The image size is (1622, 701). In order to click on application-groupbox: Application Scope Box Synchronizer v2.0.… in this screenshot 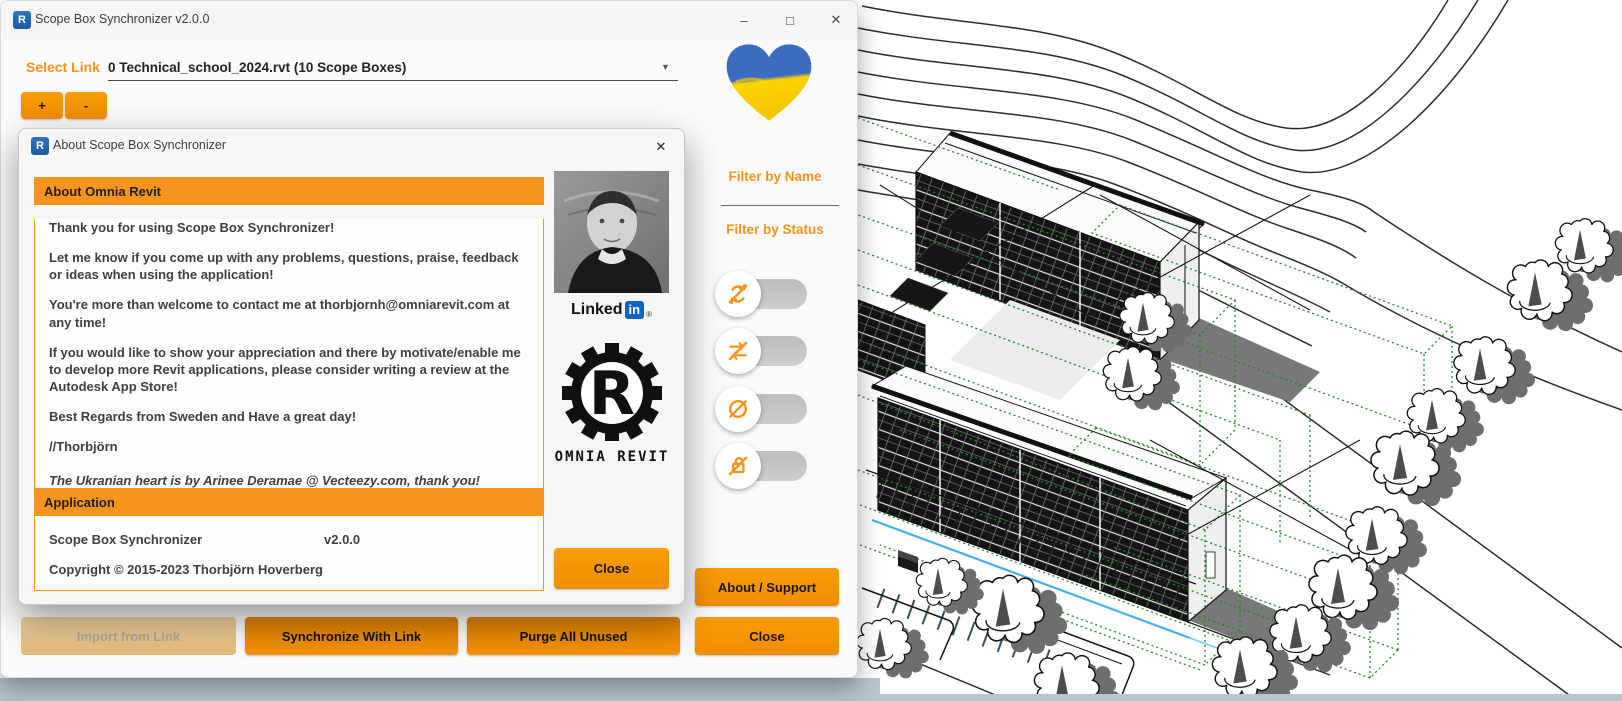, I will do `click(289, 539)`.